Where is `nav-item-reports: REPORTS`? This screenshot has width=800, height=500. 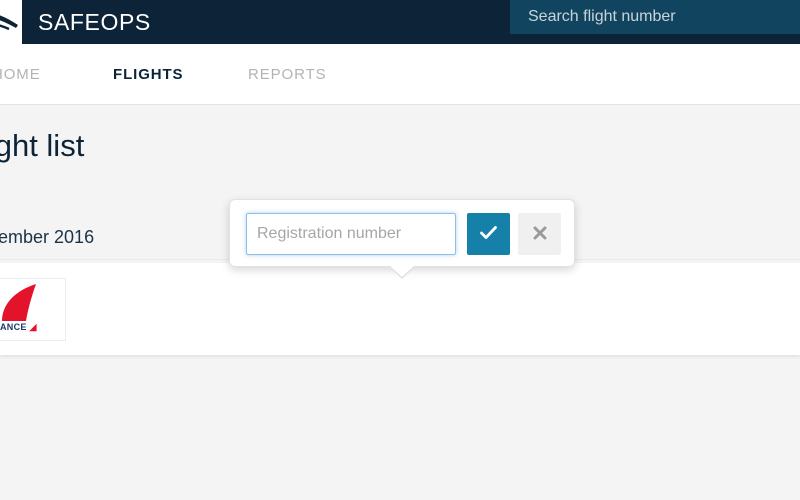 nav-item-reports: REPORTS is located at coordinates (287, 74).